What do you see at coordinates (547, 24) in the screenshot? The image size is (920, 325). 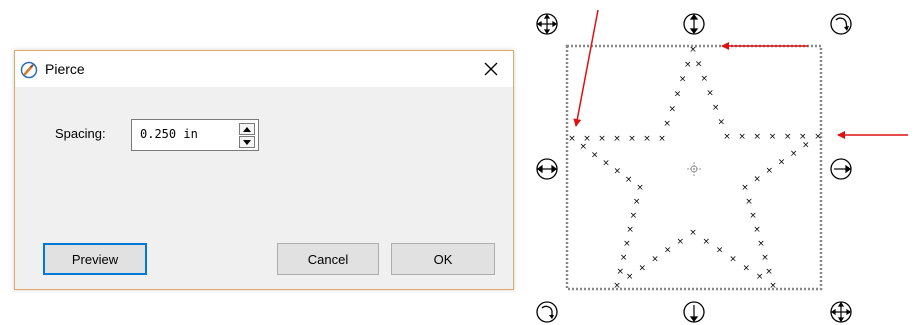 I see `move-handle-top-left` at bounding box center [547, 24].